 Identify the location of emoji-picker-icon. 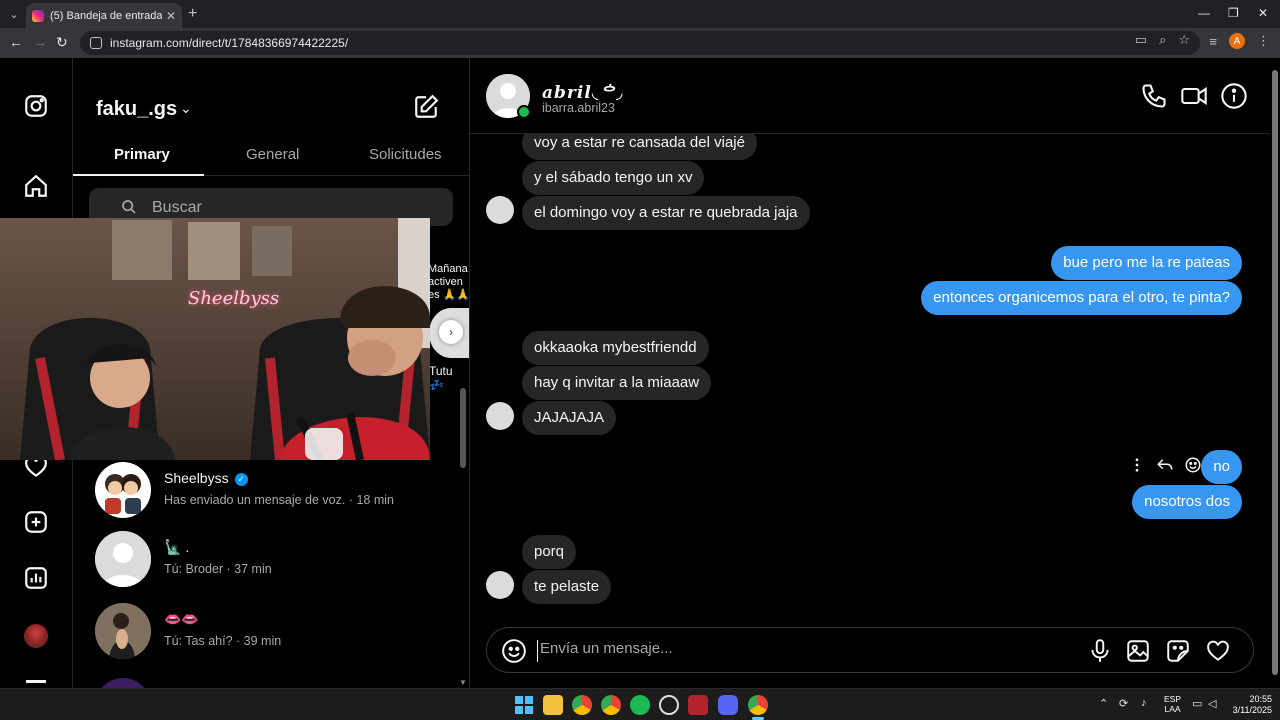
(514, 651).